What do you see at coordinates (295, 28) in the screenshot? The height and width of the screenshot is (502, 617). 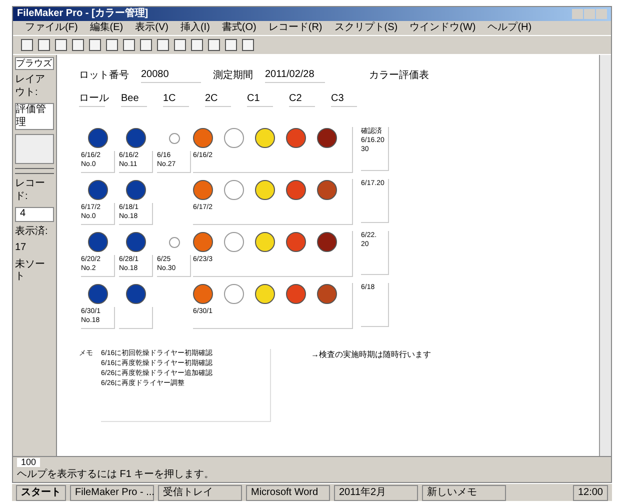 I see `menu-item: レコード(R)` at bounding box center [295, 28].